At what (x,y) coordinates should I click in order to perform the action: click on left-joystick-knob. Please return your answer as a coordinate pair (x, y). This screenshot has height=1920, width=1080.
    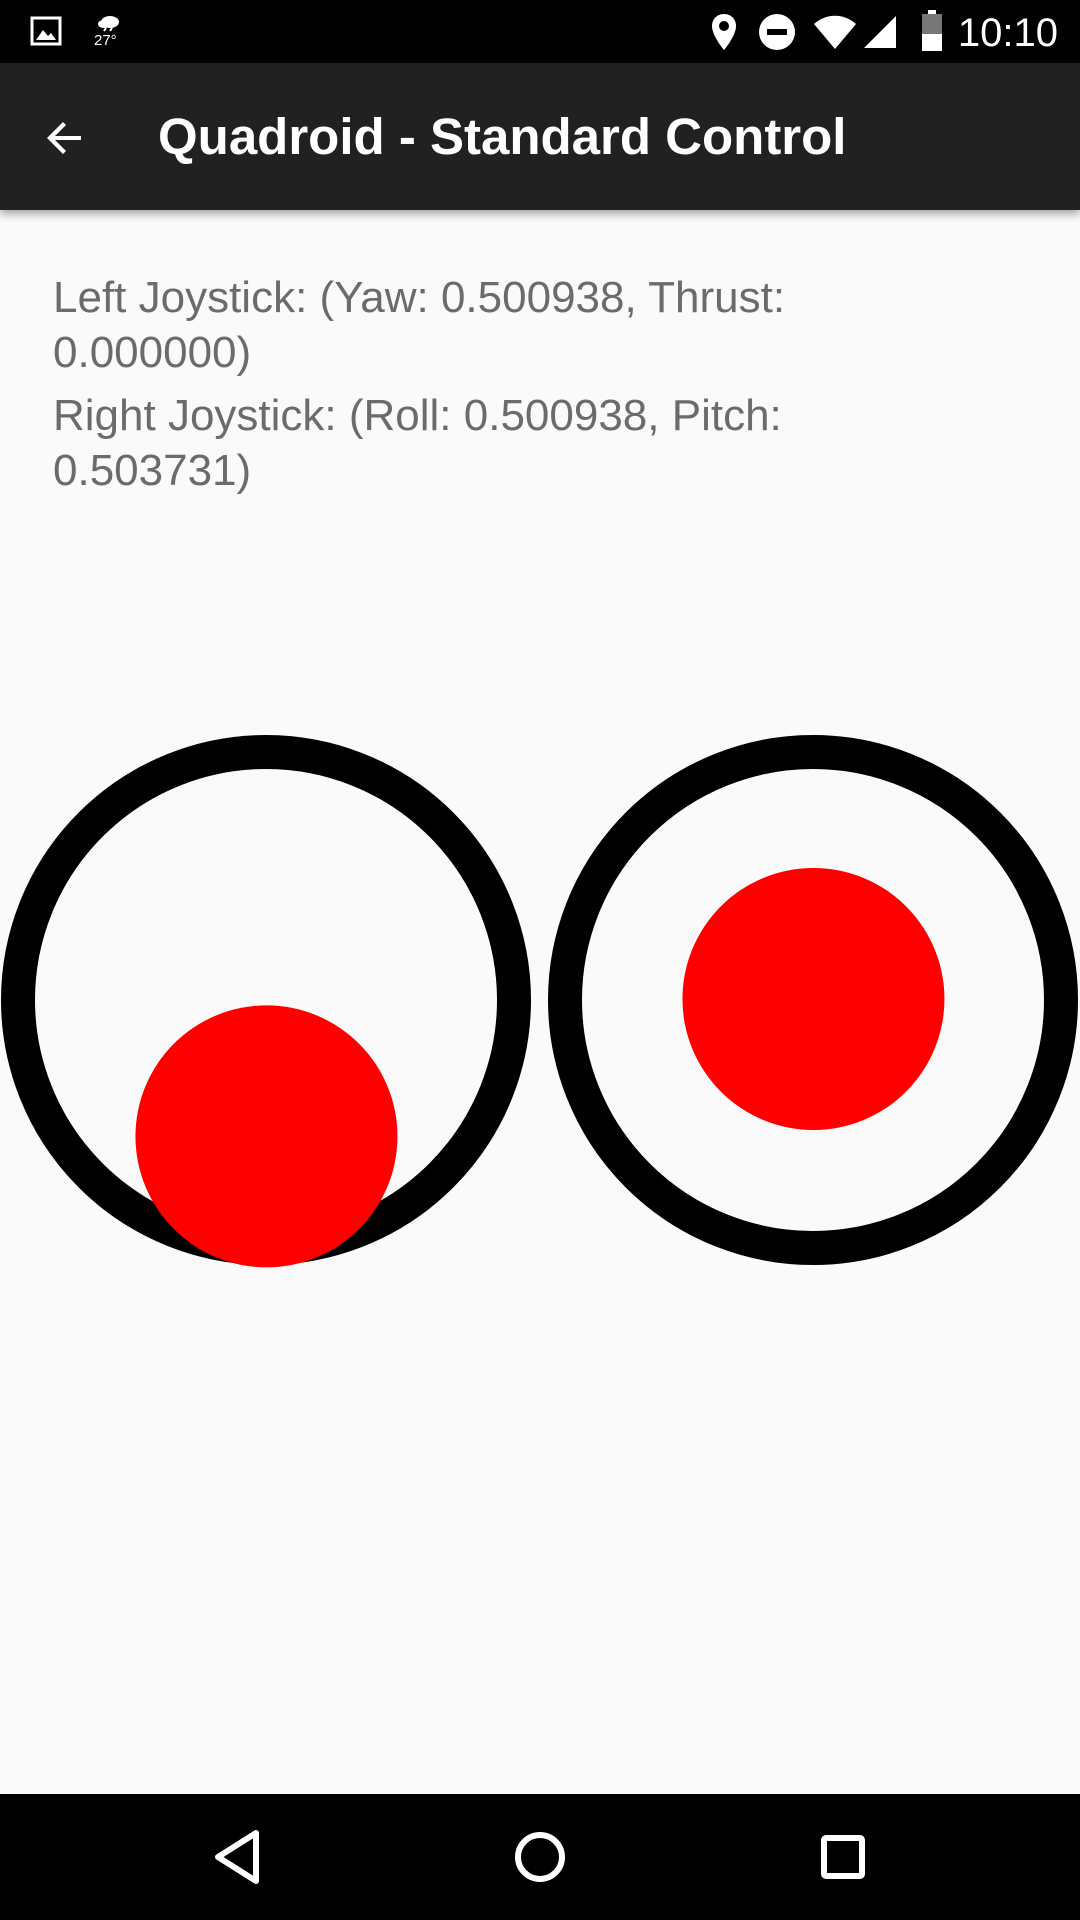
    Looking at the image, I should click on (266, 1136).